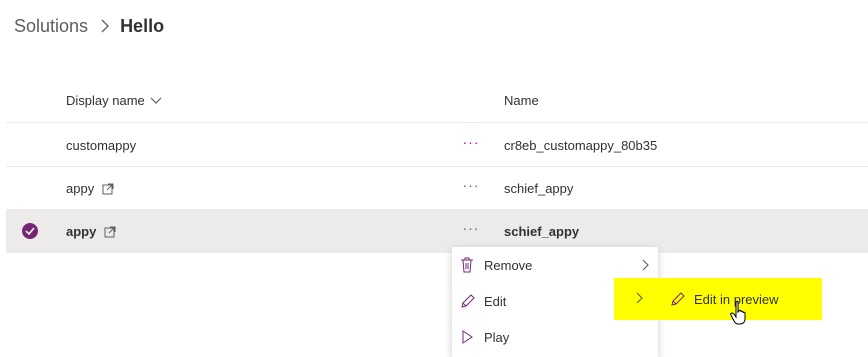 The image size is (868, 357). I want to click on table-header: Display name Name, so click(437, 101).